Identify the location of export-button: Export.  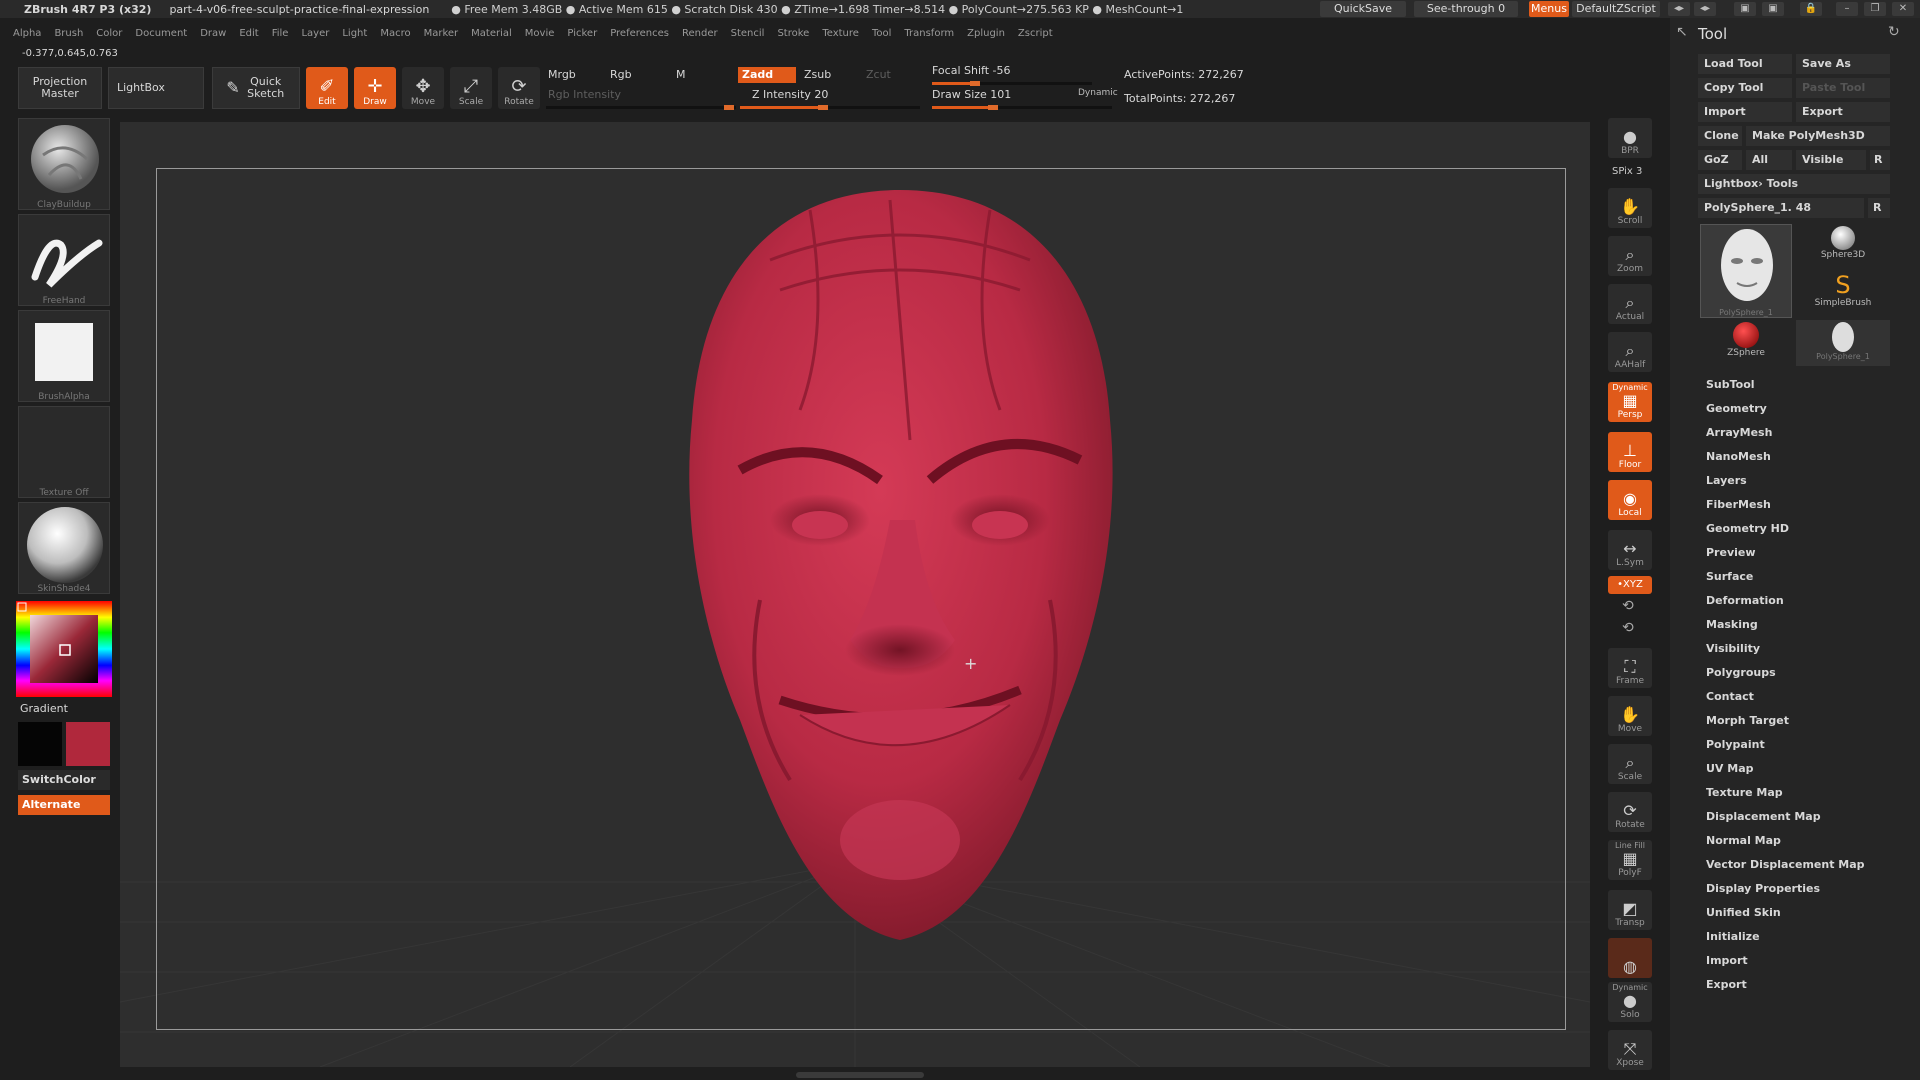
(1843, 112).